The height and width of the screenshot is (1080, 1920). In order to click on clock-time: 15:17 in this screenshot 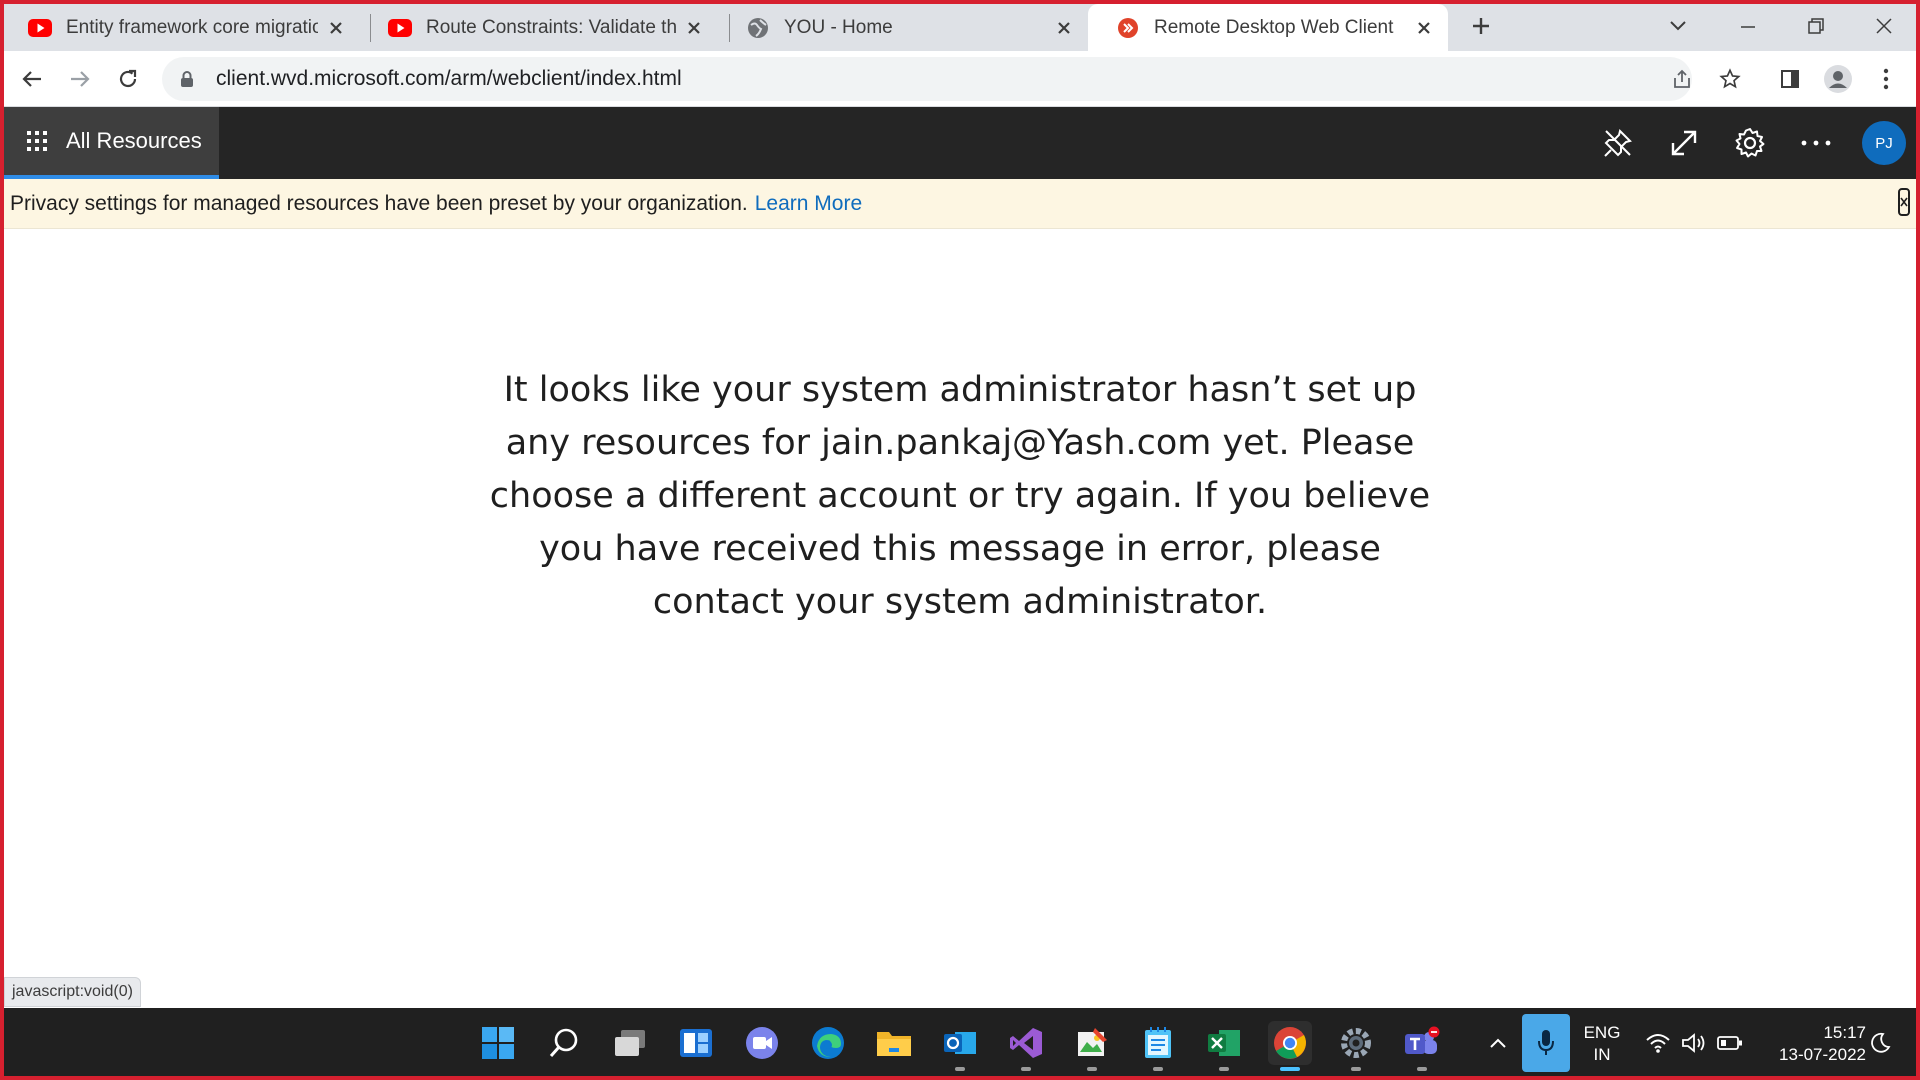, I will do `click(1844, 1032)`.